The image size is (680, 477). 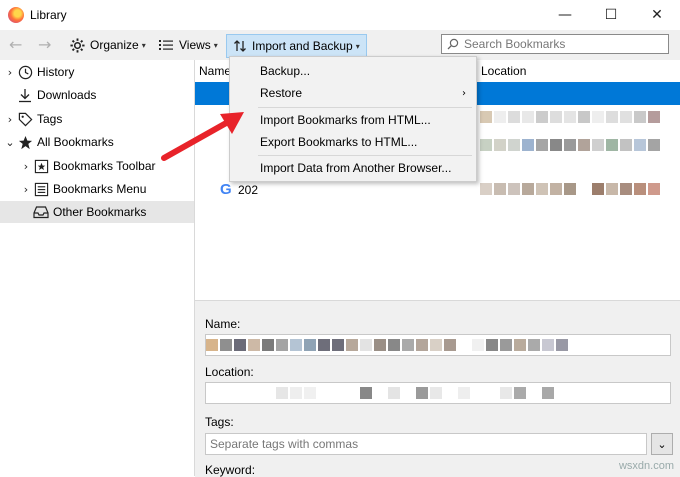 What do you see at coordinates (41, 212) in the screenshot?
I see `tray-icon` at bounding box center [41, 212].